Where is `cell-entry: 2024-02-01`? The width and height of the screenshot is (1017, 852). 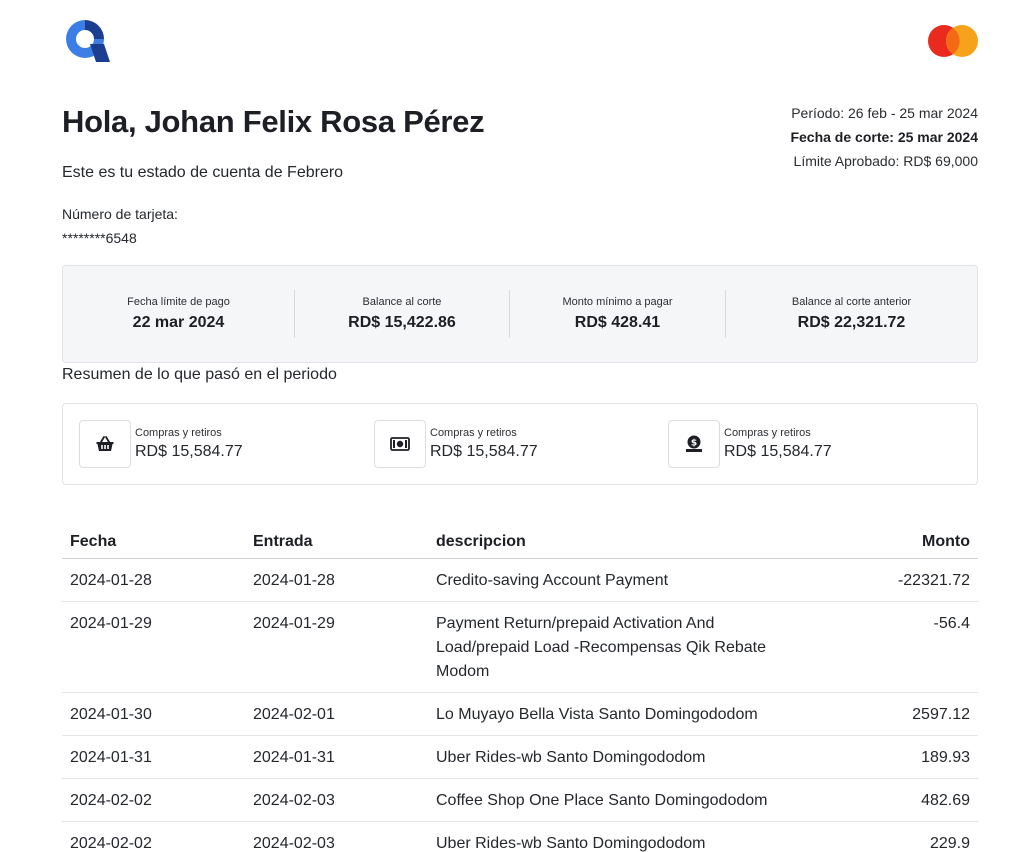 cell-entry: 2024-02-01 is located at coordinates (336, 714).